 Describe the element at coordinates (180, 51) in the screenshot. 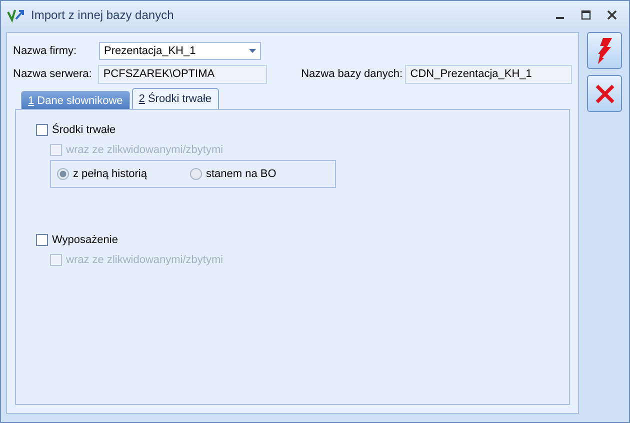

I see `company-dropdown: Prezentacja_KH_1` at that location.